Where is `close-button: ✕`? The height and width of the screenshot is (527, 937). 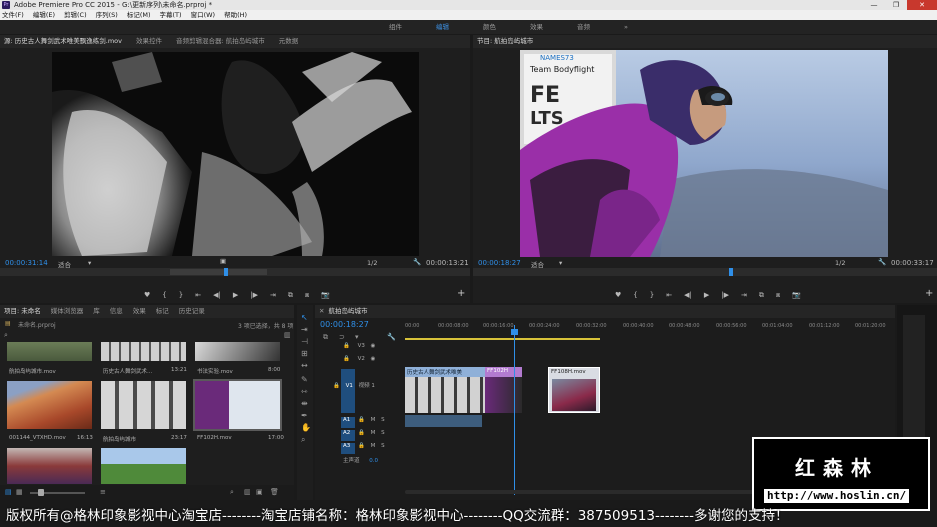 close-button: ✕ is located at coordinates (922, 5).